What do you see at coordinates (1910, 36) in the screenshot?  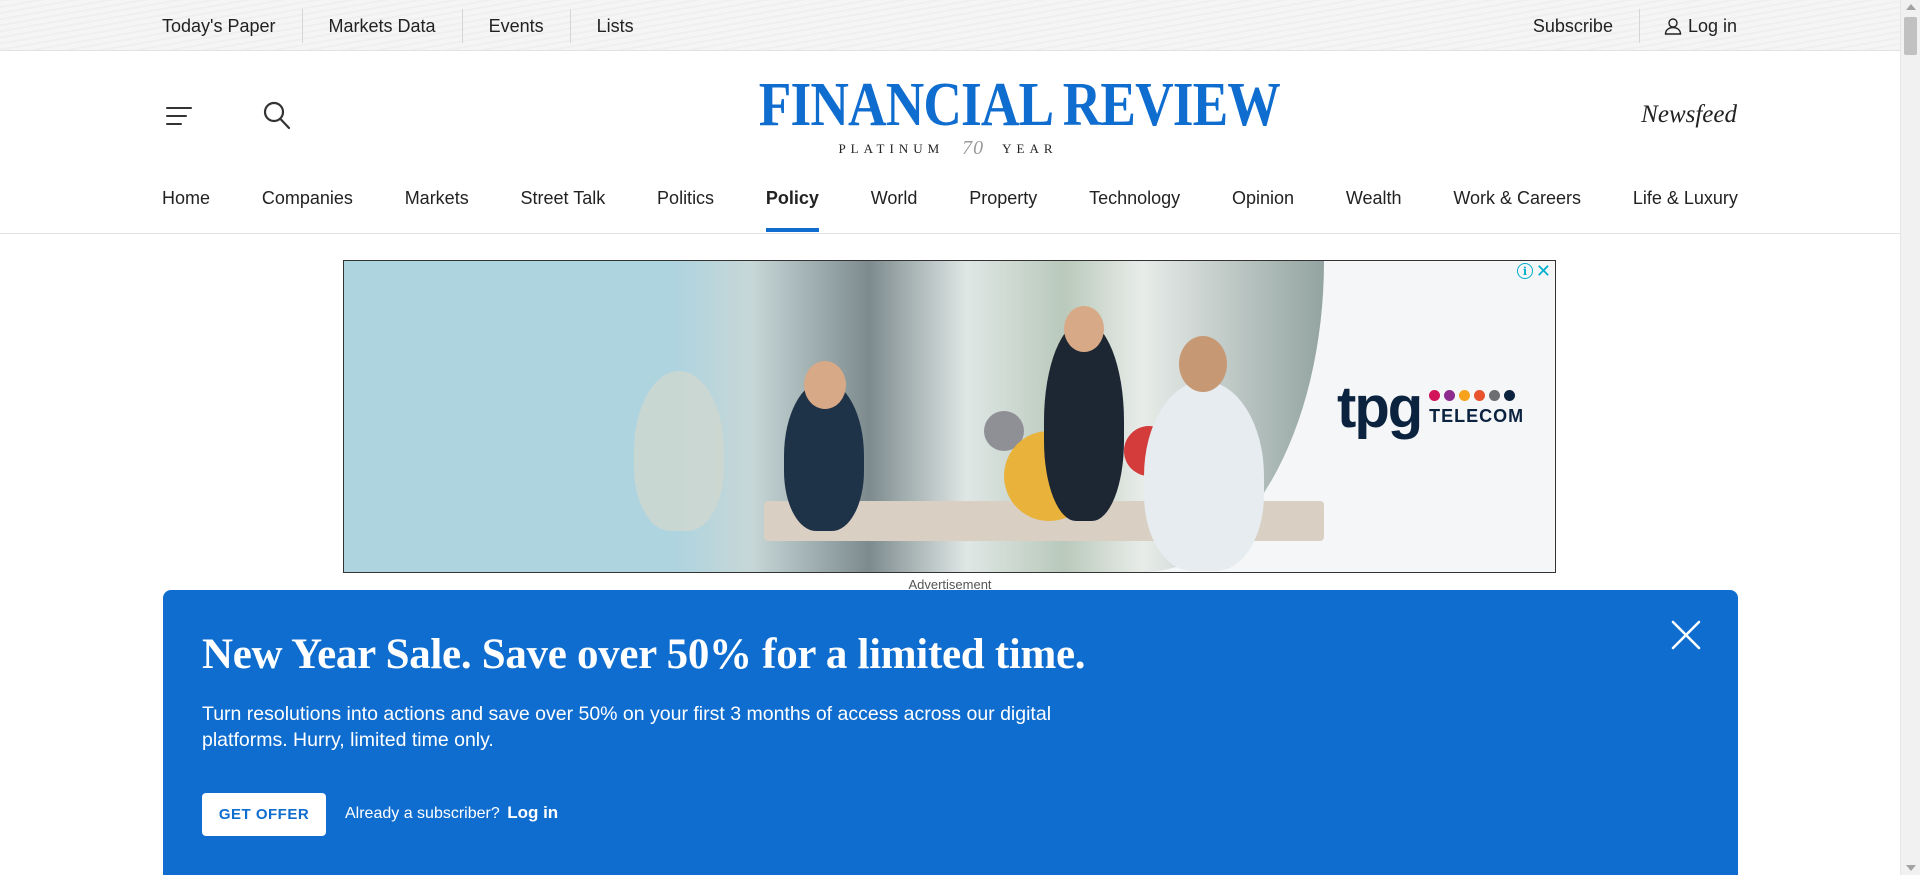 I see `scroll-thumb` at bounding box center [1910, 36].